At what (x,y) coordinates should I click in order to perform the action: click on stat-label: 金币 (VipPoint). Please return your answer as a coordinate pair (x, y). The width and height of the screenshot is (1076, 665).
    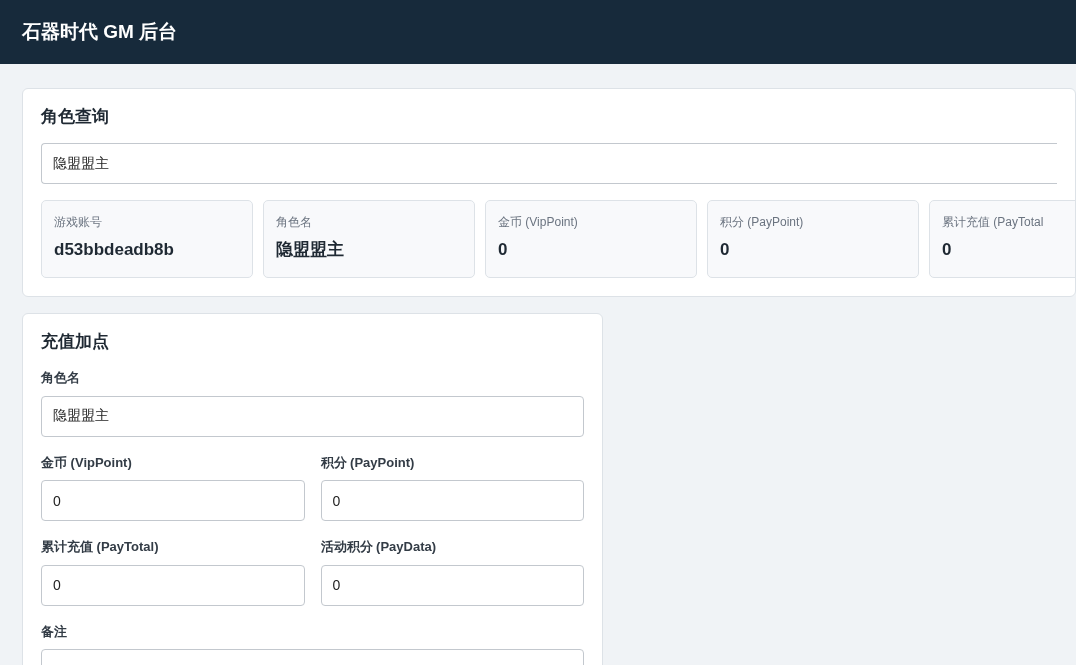
    Looking at the image, I should click on (538, 223).